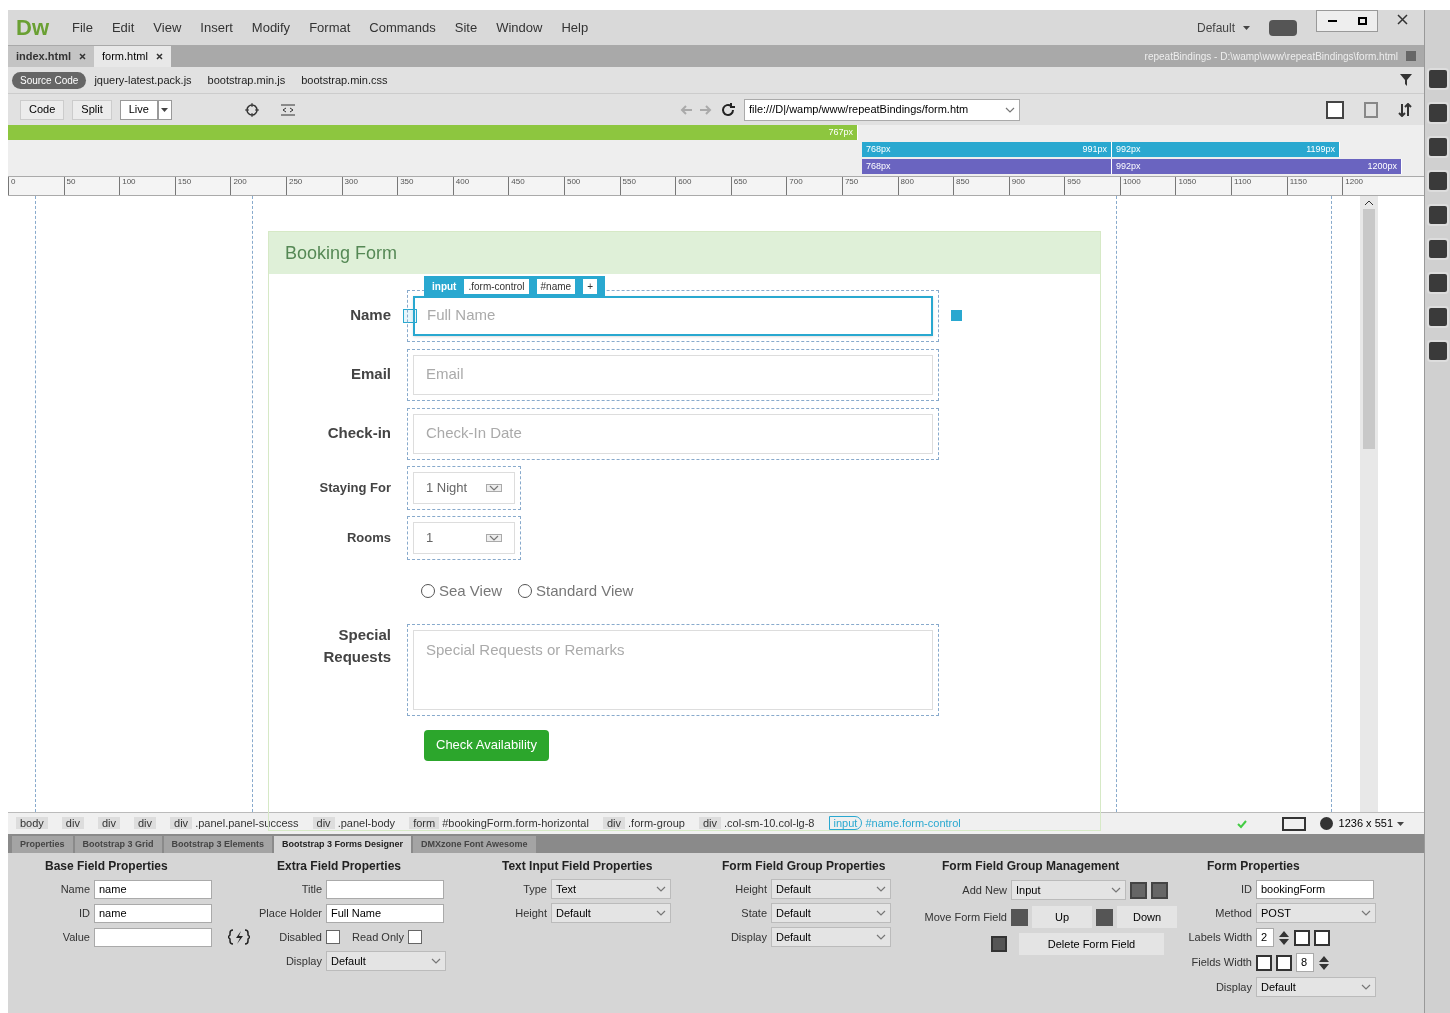 The width and height of the screenshot is (1450, 1013). Describe the element at coordinates (1369, 202) in the screenshot. I see `scroll-up-icon` at that location.